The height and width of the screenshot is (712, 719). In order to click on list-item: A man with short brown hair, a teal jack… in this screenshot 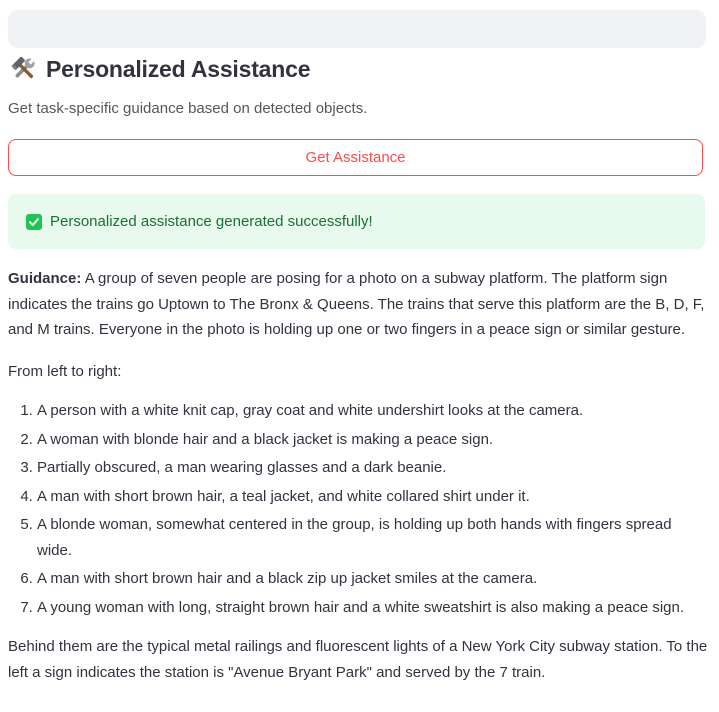, I will do `click(372, 497)`.